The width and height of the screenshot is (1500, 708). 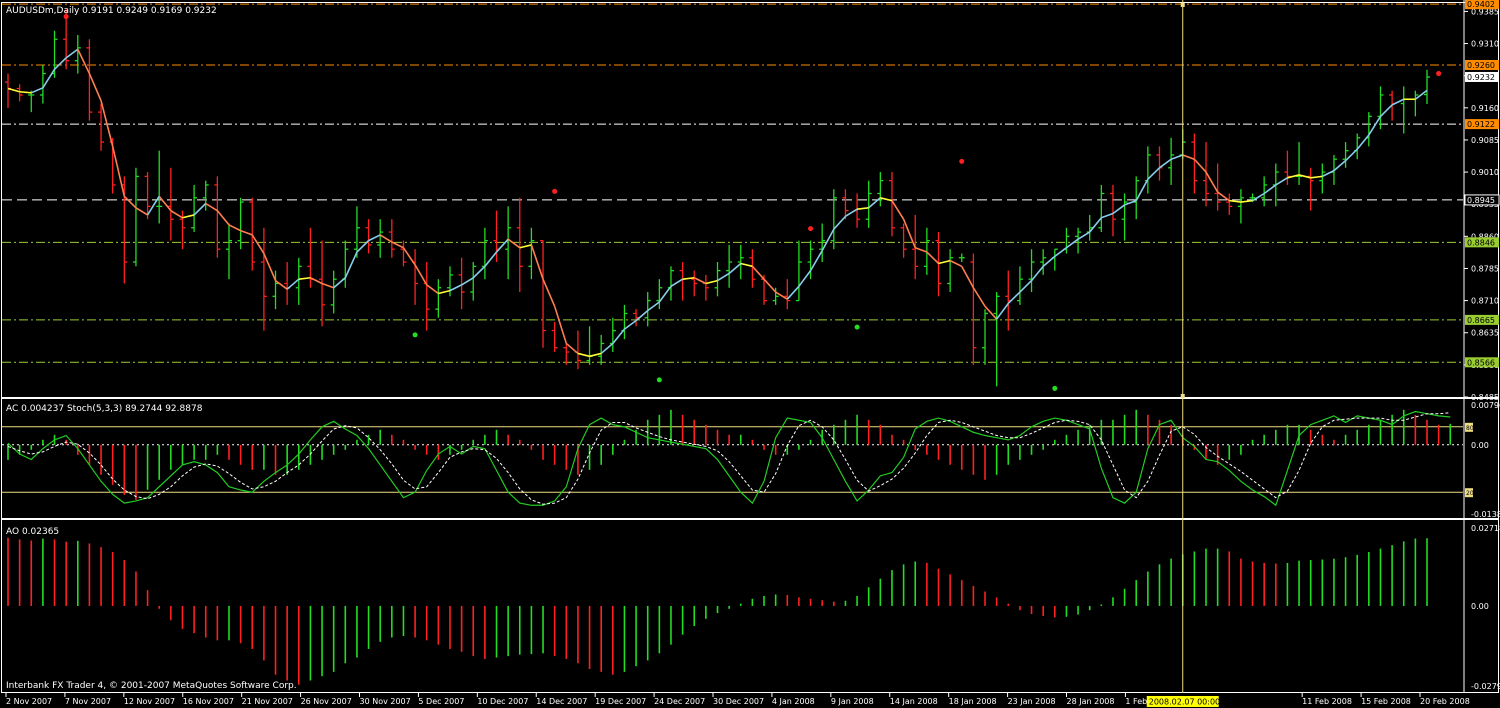 What do you see at coordinates (385, 701) in the screenshot?
I see `time-tick-label: 30 Nov 2007` at bounding box center [385, 701].